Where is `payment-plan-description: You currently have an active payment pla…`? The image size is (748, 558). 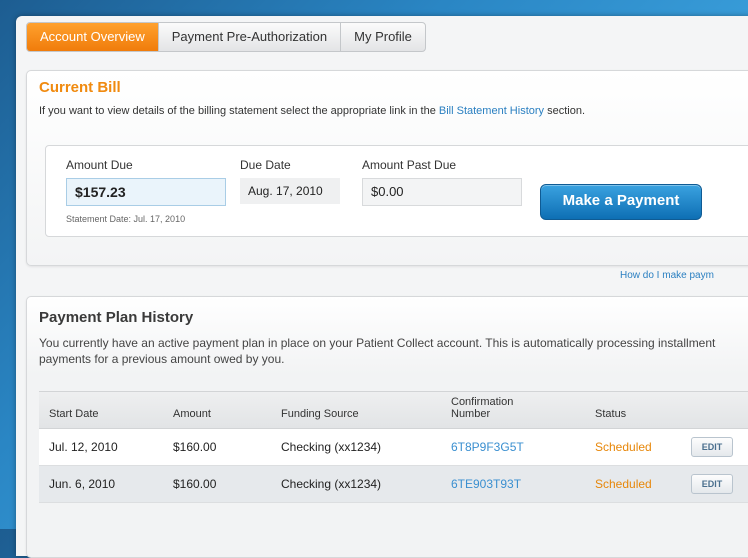
payment-plan-description: You currently have an active payment pla… is located at coordinates (377, 351).